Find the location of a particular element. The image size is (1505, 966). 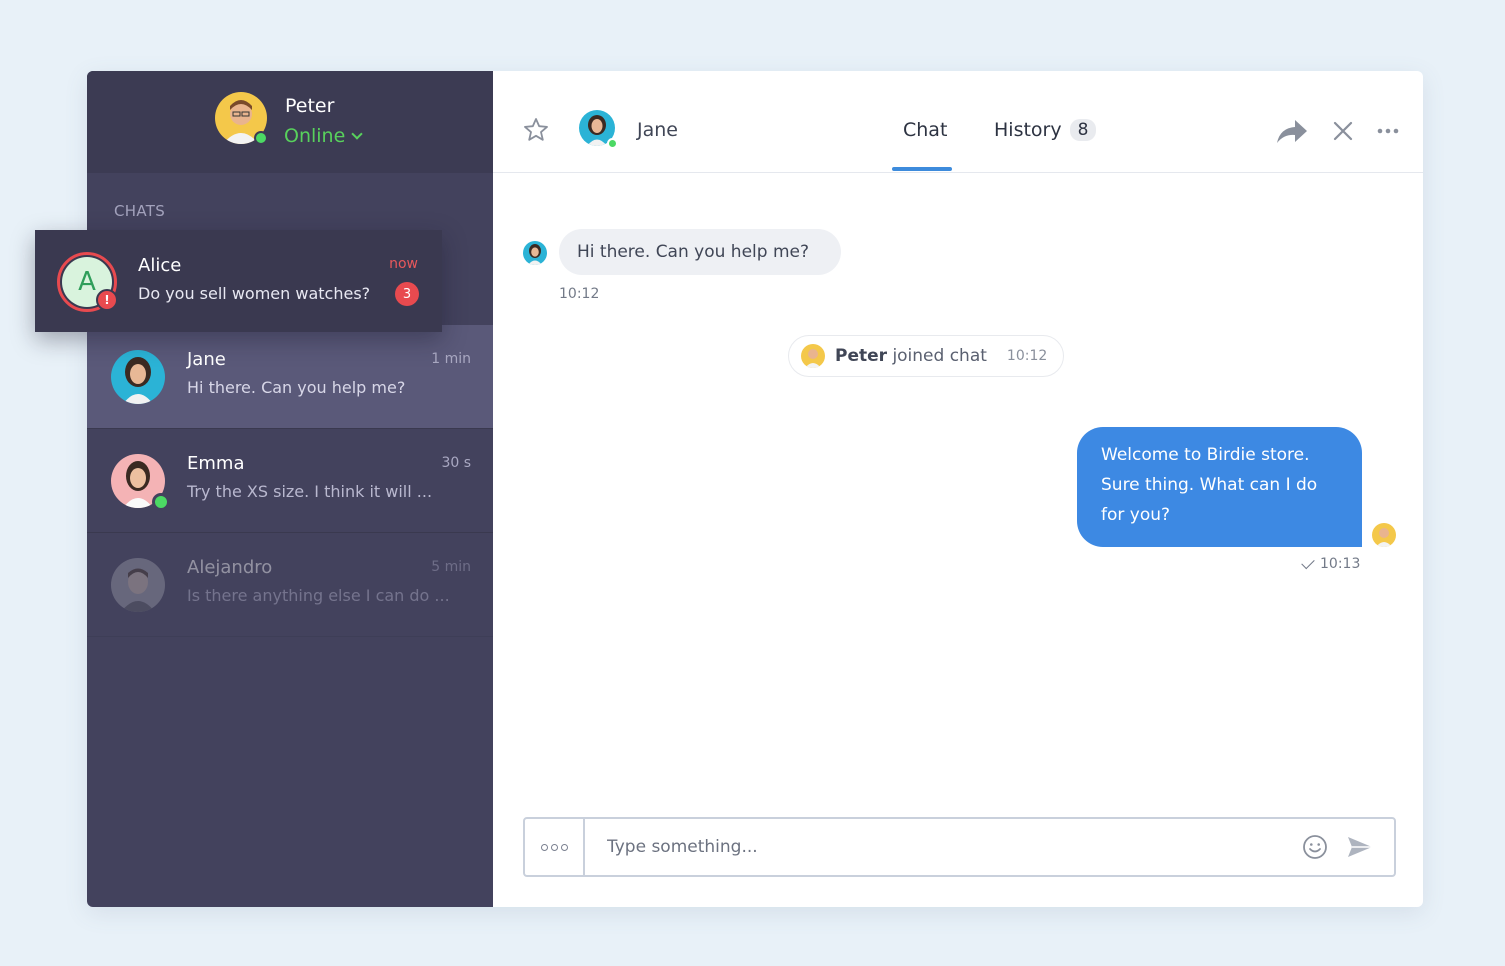

jane-avatar is located at coordinates (138, 377).